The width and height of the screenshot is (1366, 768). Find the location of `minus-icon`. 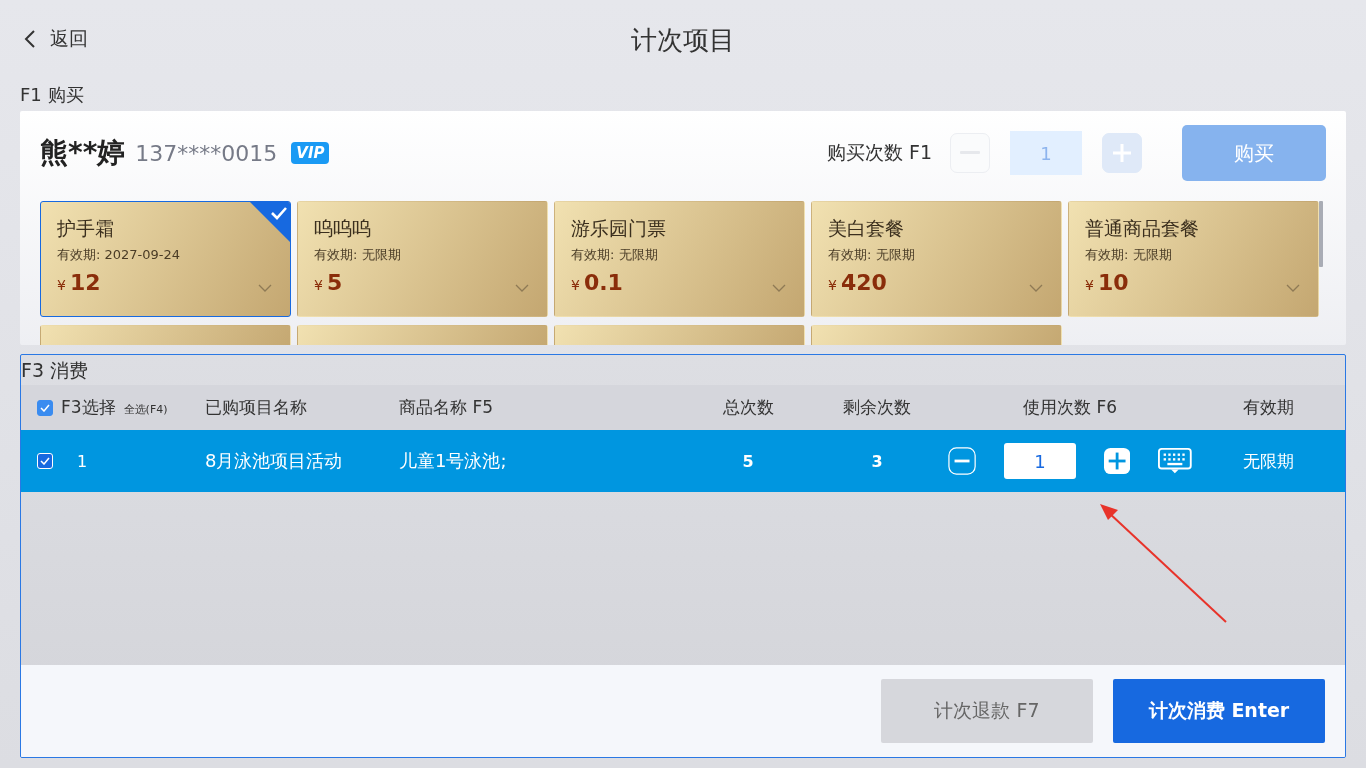

minus-icon is located at coordinates (962, 461).